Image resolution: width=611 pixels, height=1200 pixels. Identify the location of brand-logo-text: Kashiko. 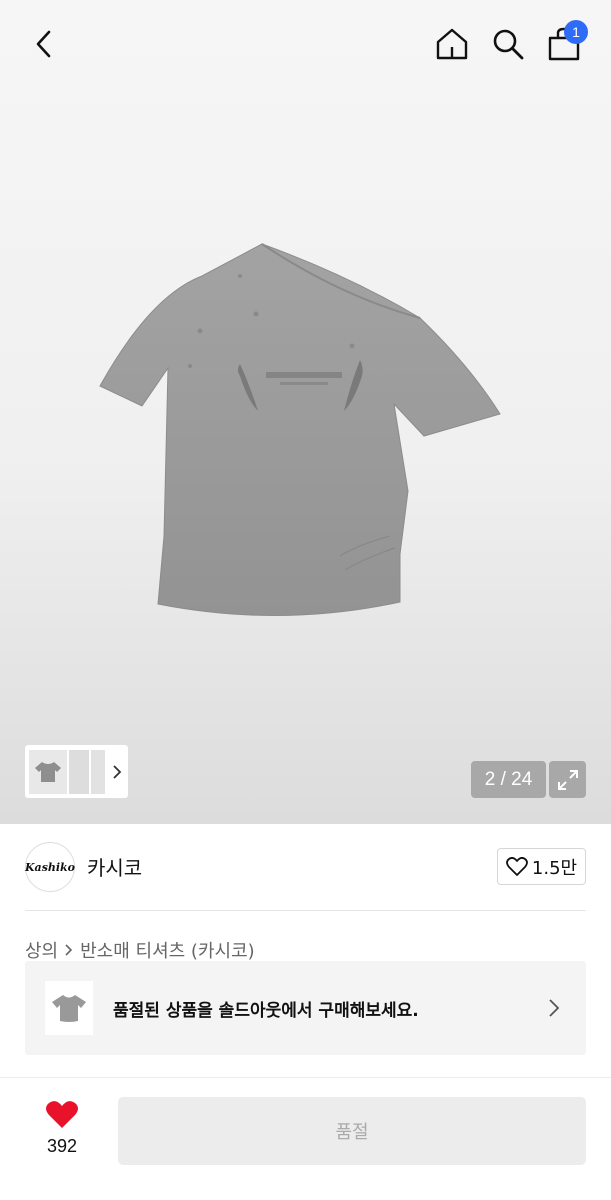
(50, 867).